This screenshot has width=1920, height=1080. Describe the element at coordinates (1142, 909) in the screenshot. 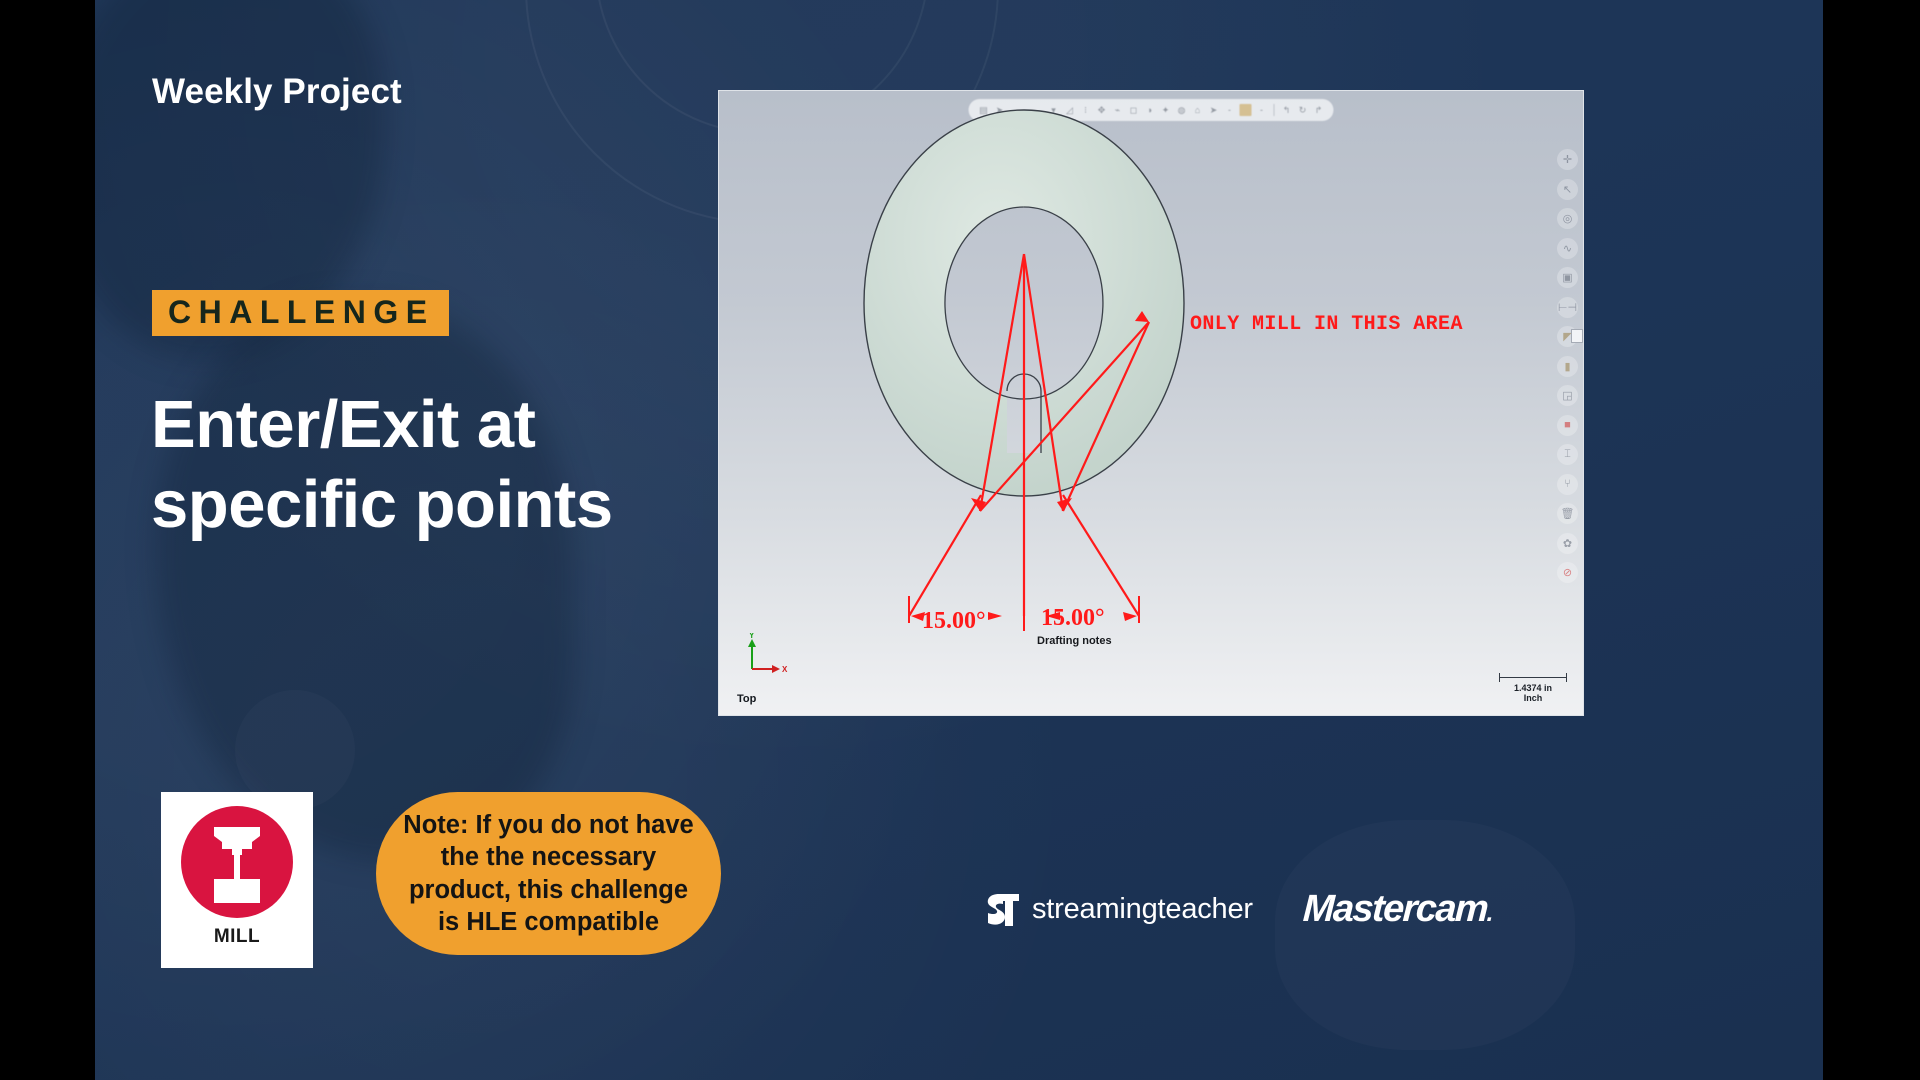

I see `streamingteacher-wordmark: streamingteacher` at that location.